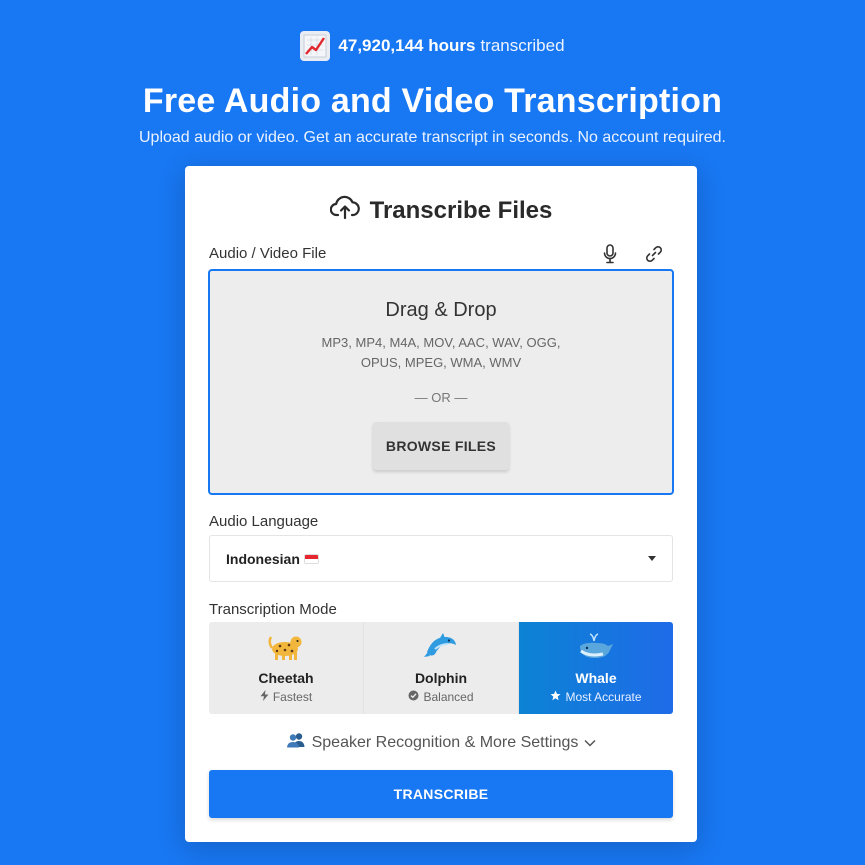 The height and width of the screenshot is (865, 865). Describe the element at coordinates (273, 609) in the screenshot. I see `mode-label: Transcription Mode` at that location.